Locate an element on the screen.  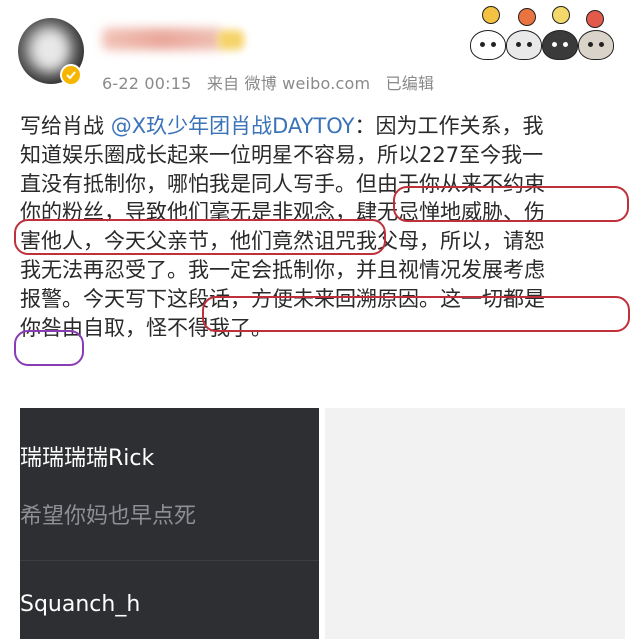
comment-username: Squanch_h is located at coordinates (80, 604).